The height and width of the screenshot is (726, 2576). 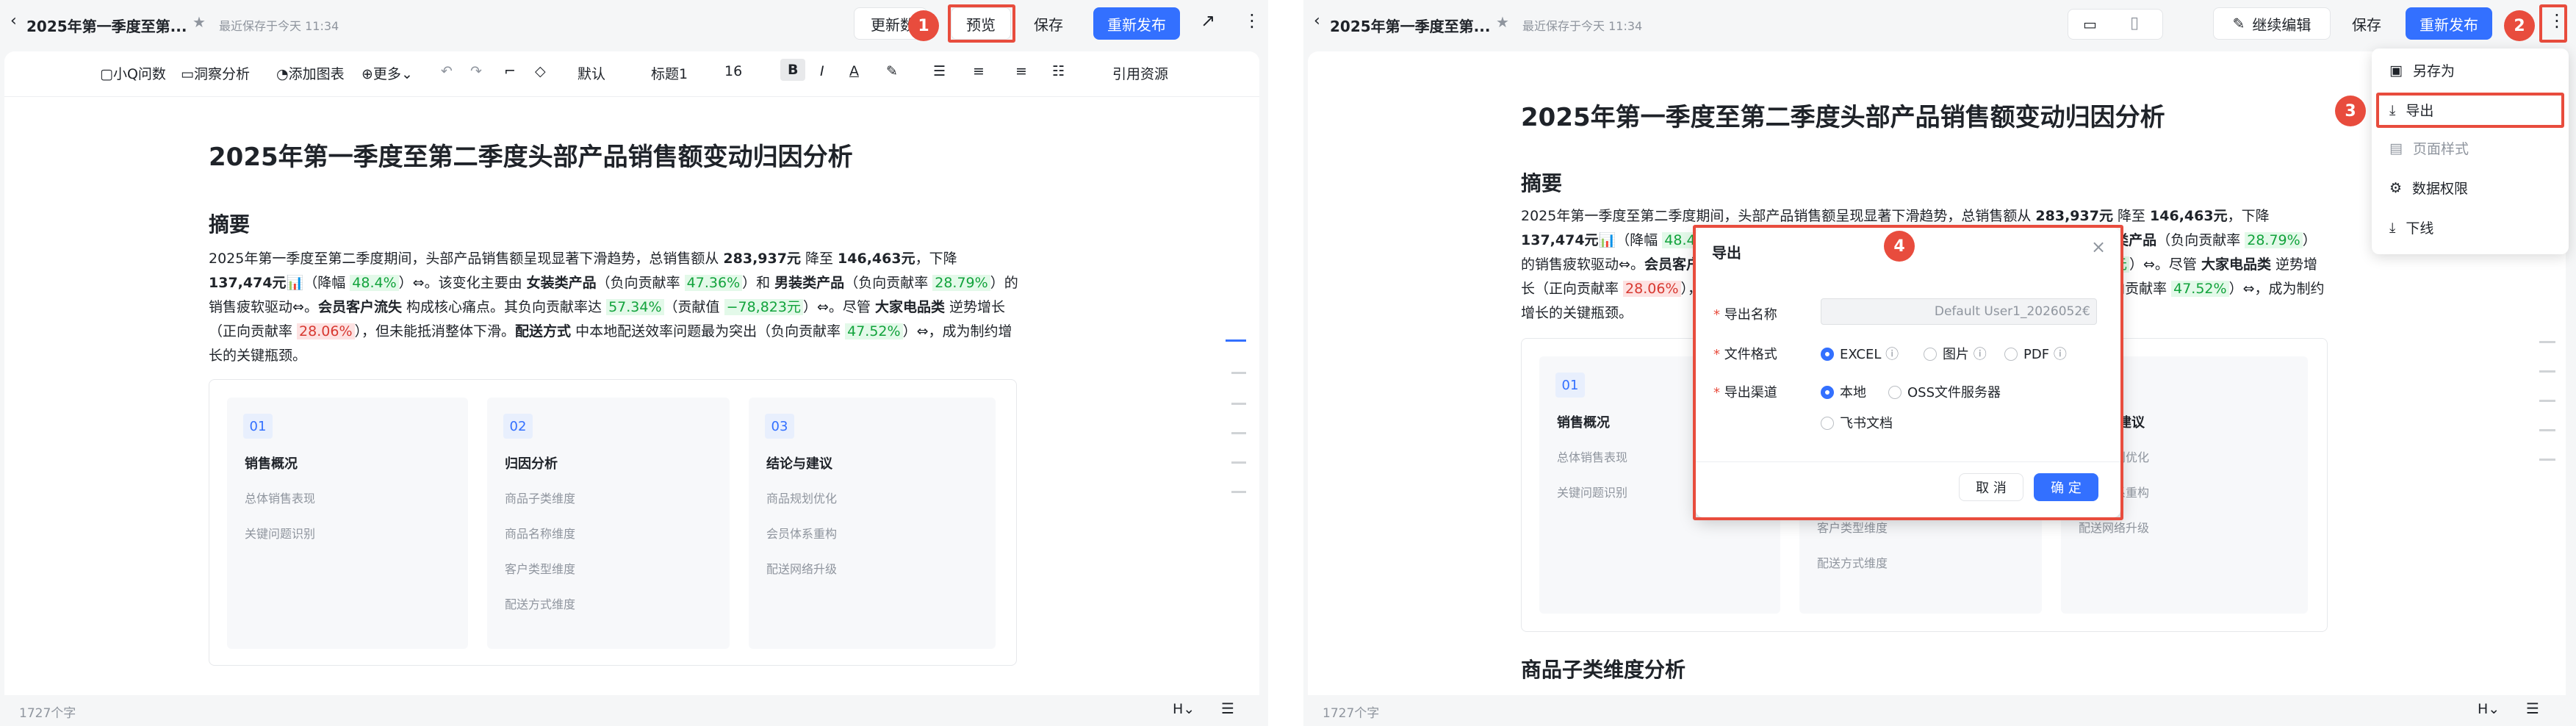 What do you see at coordinates (892, 71) in the screenshot?
I see `highlight-icon: ✎` at bounding box center [892, 71].